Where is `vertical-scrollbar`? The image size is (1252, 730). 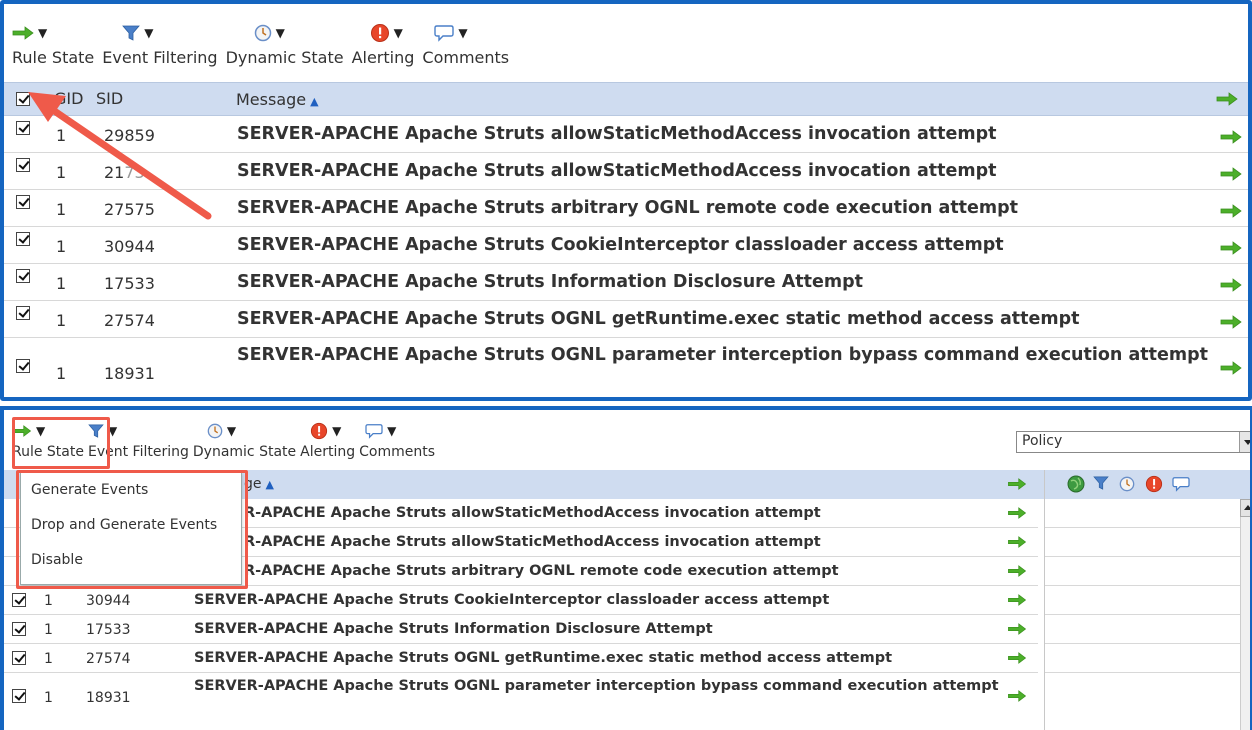
vertical-scrollbar is located at coordinates (1245, 614).